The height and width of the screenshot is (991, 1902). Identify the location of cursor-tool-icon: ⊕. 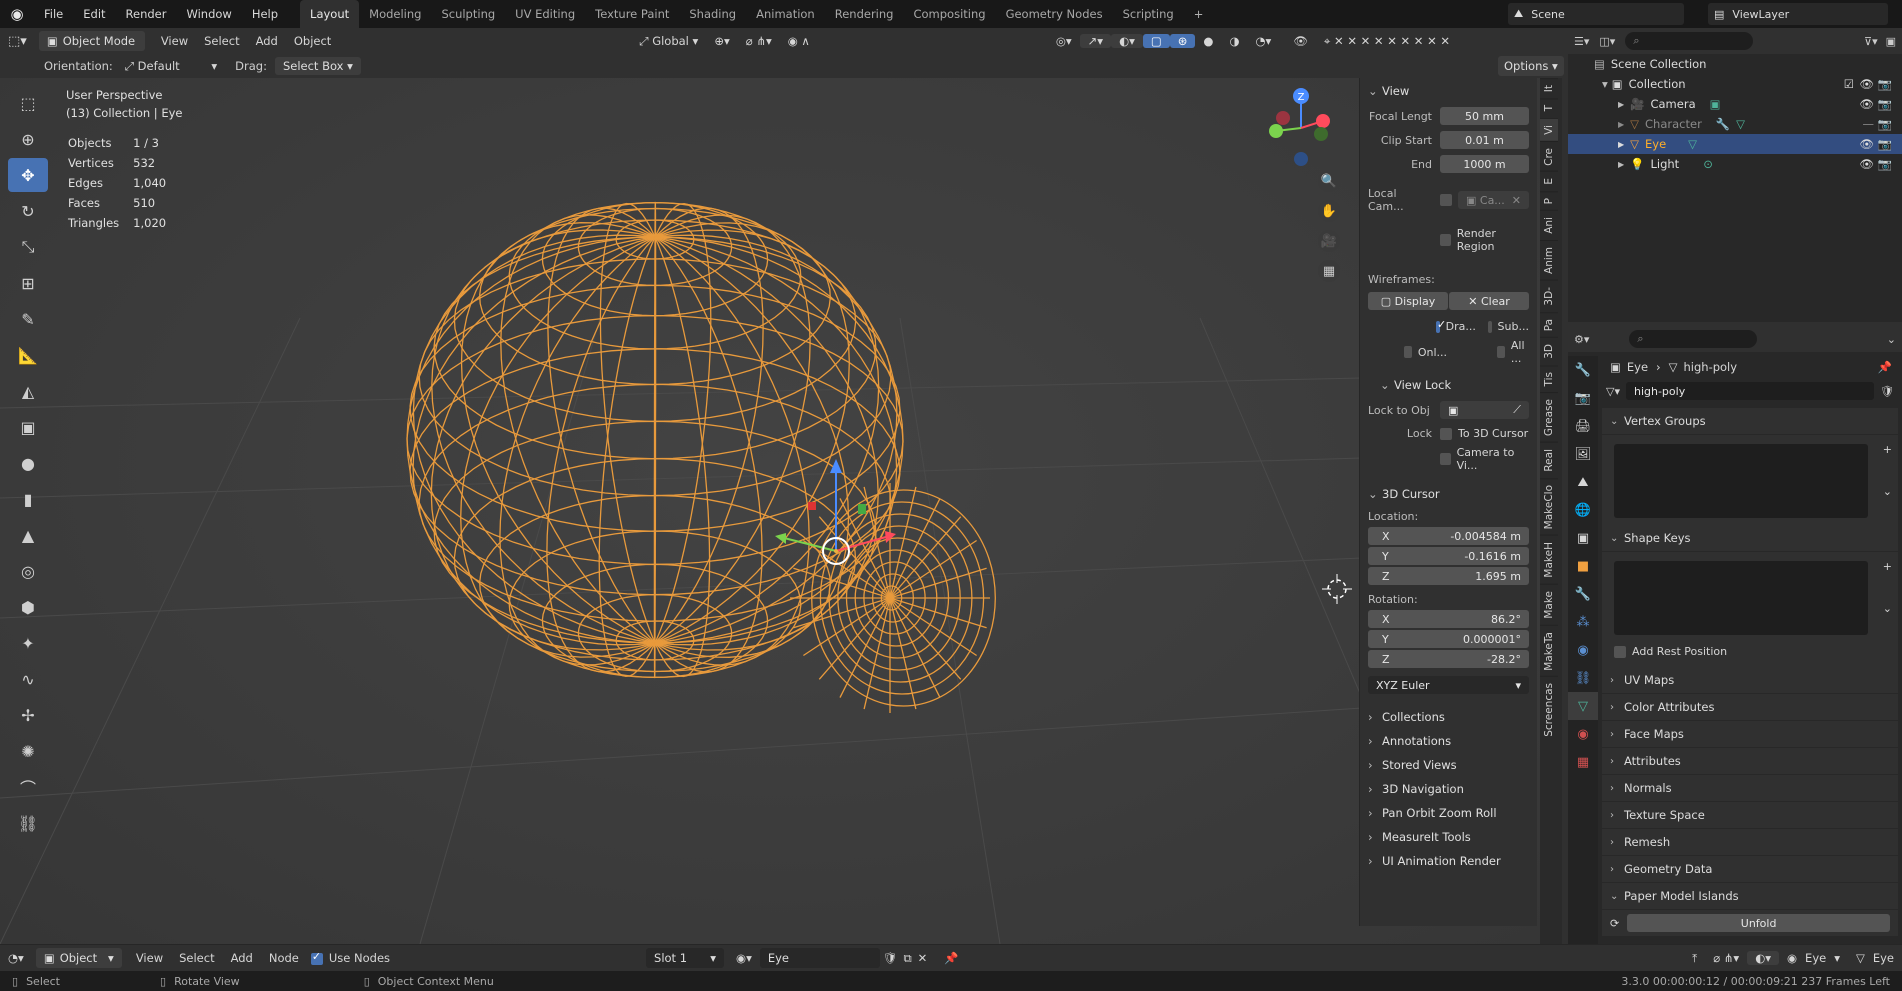
(28, 139).